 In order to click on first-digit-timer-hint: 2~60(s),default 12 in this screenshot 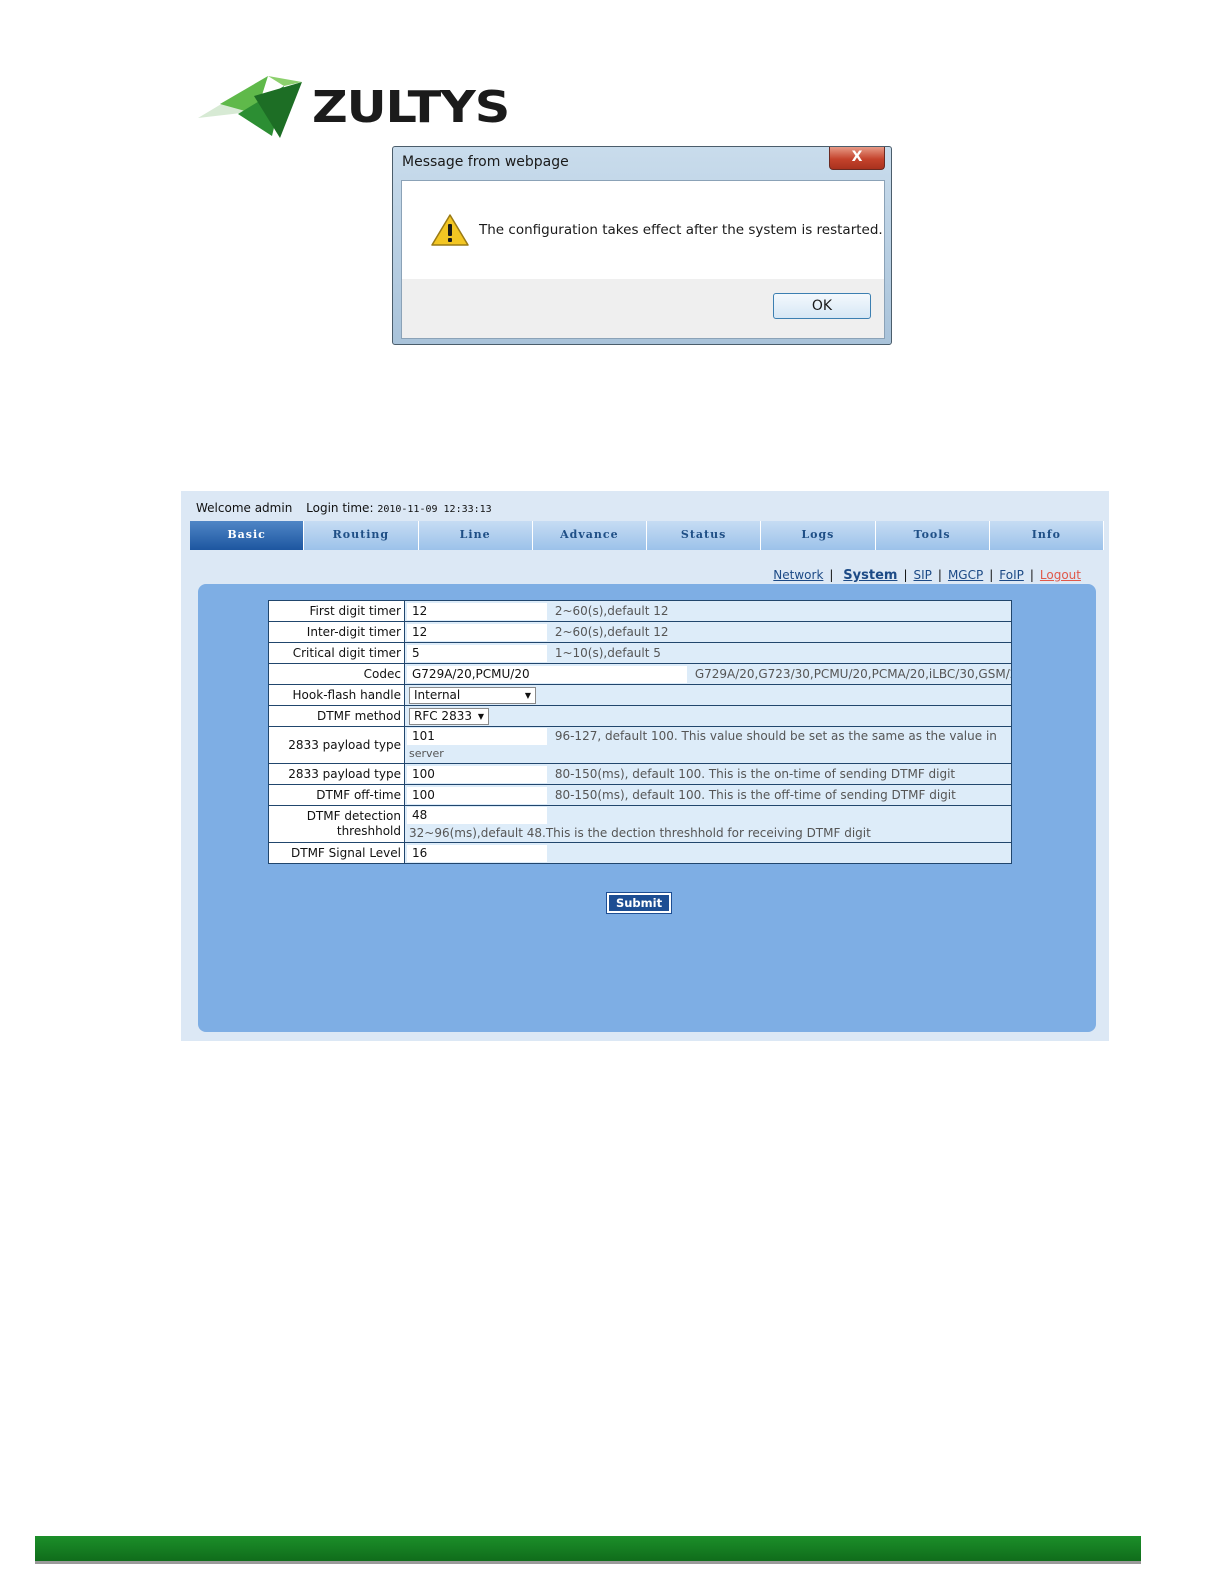, I will do `click(611, 611)`.